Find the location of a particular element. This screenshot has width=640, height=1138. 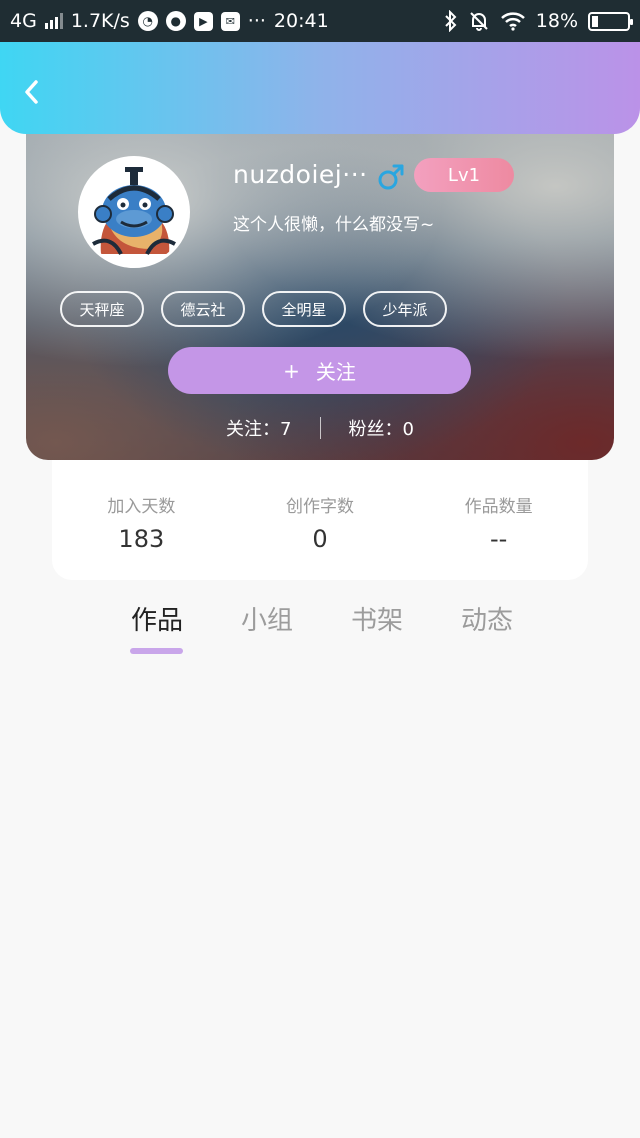

level-badge: Lv1 is located at coordinates (464, 175).